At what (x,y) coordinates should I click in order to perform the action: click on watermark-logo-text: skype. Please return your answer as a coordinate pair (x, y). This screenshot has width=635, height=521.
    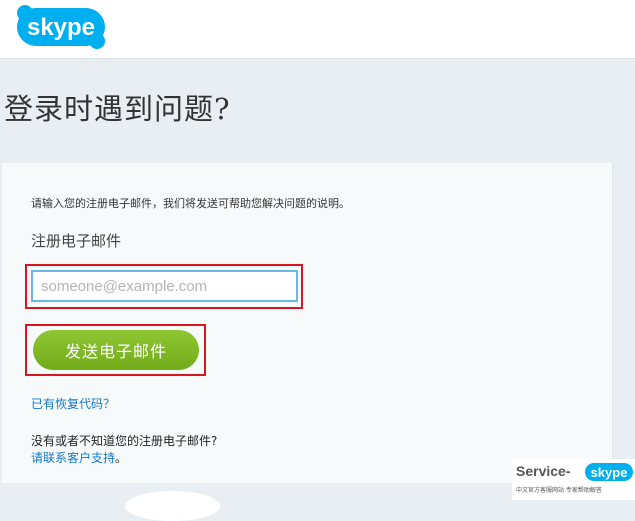
    Looking at the image, I should click on (609, 472).